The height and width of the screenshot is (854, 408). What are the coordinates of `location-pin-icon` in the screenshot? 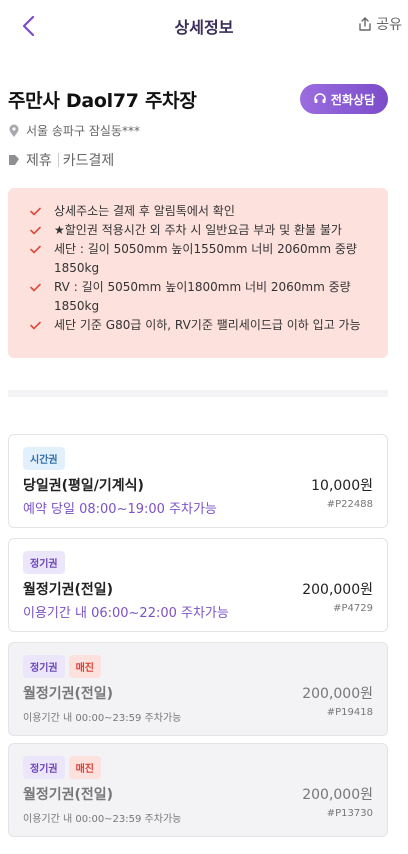 It's located at (14, 130).